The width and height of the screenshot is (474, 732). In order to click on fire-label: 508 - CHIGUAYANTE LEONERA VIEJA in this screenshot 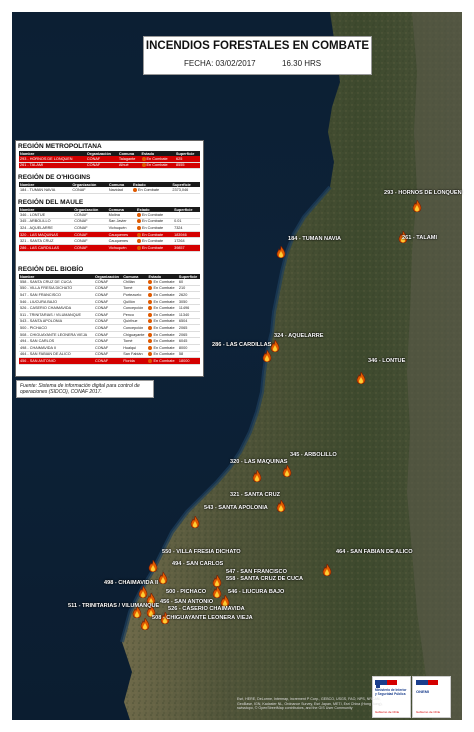, I will do `click(202, 618)`.